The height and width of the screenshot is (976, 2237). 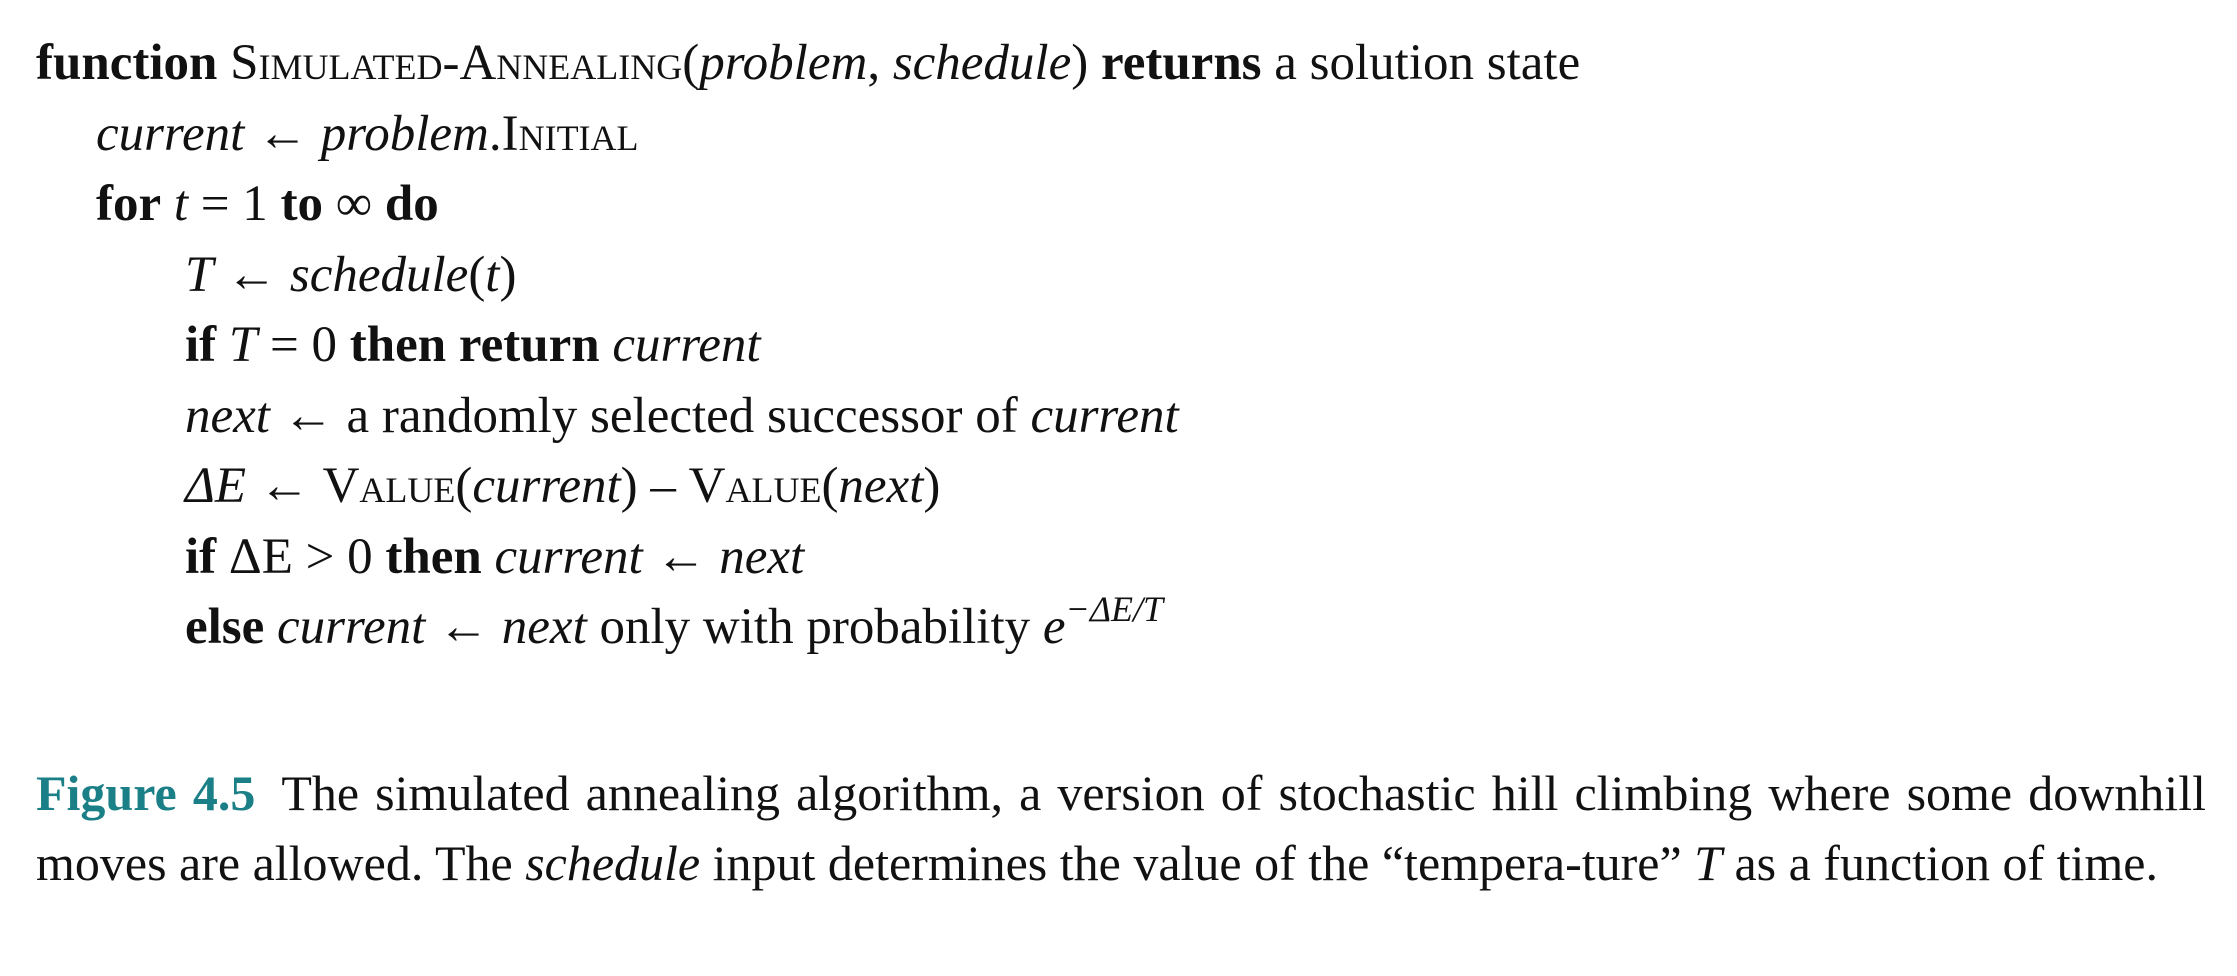 What do you see at coordinates (1427, 63) in the screenshot?
I see `return-description: a solution state` at bounding box center [1427, 63].